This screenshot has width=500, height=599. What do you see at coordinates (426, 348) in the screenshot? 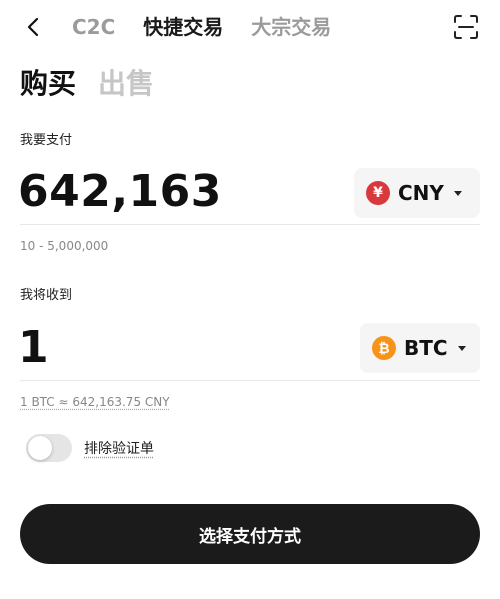
I see `receive-currency-code: BTC` at bounding box center [426, 348].